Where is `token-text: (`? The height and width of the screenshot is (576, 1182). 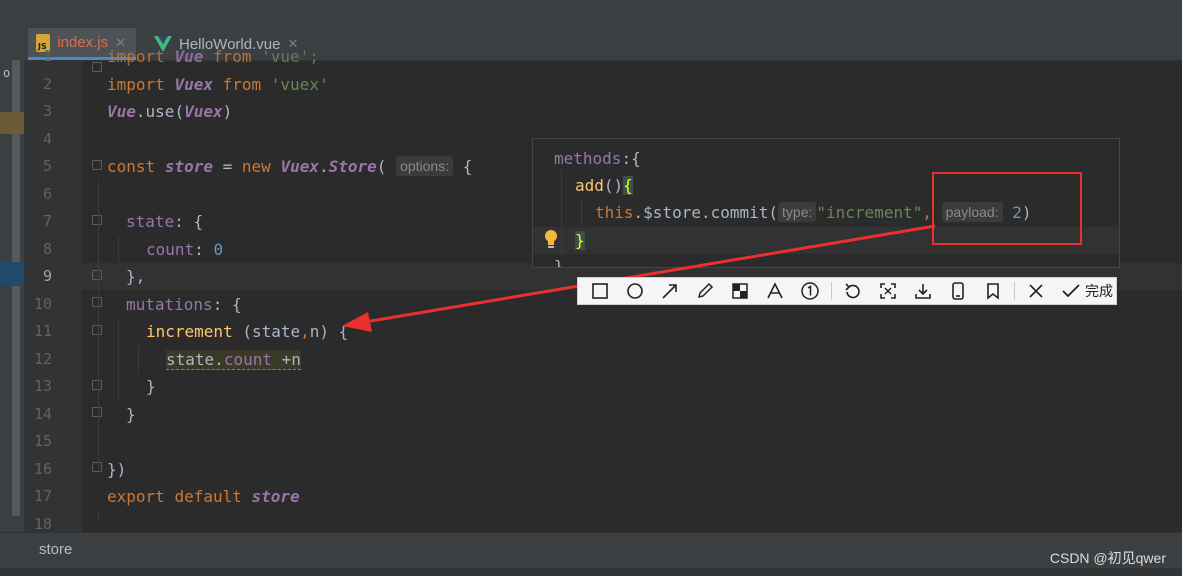
token-text: ( is located at coordinates (381, 166).